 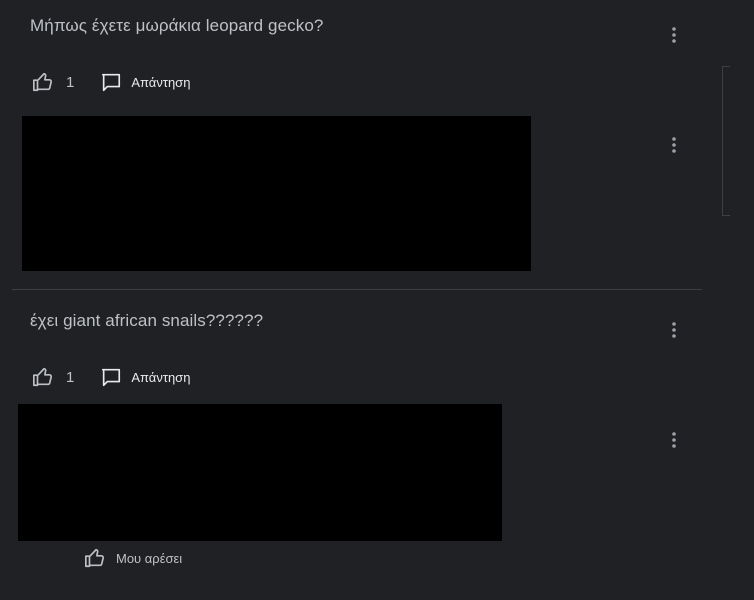 What do you see at coordinates (177, 25) in the screenshot?
I see `question-text: Μήπως έχετε μωράκια leopard gecko?` at bounding box center [177, 25].